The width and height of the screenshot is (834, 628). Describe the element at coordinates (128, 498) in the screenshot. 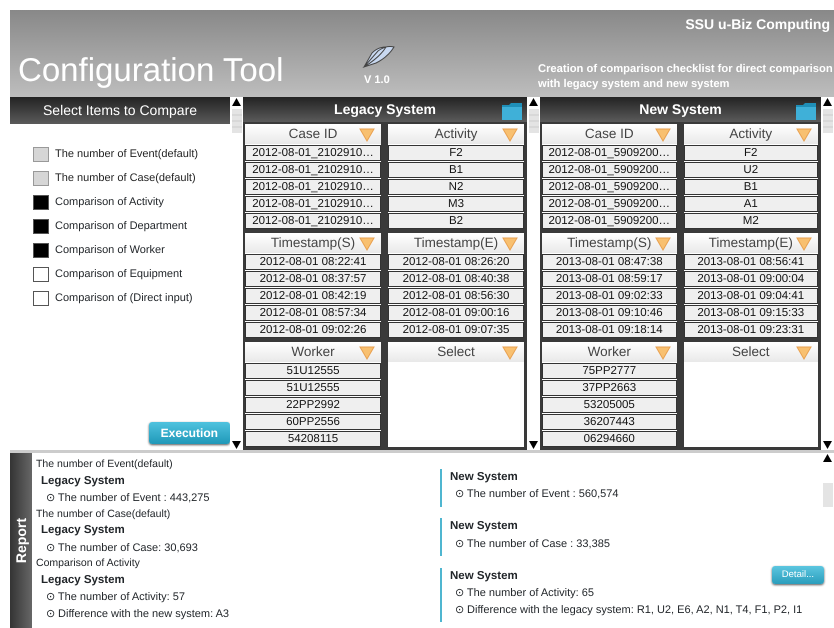

I see `report-line: ⊙ The number of Event : 443,275` at that location.